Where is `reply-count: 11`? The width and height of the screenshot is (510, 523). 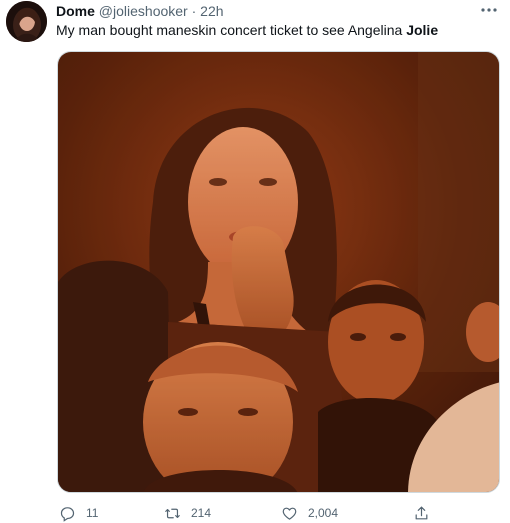
reply-count: 11 is located at coordinates (92, 513).